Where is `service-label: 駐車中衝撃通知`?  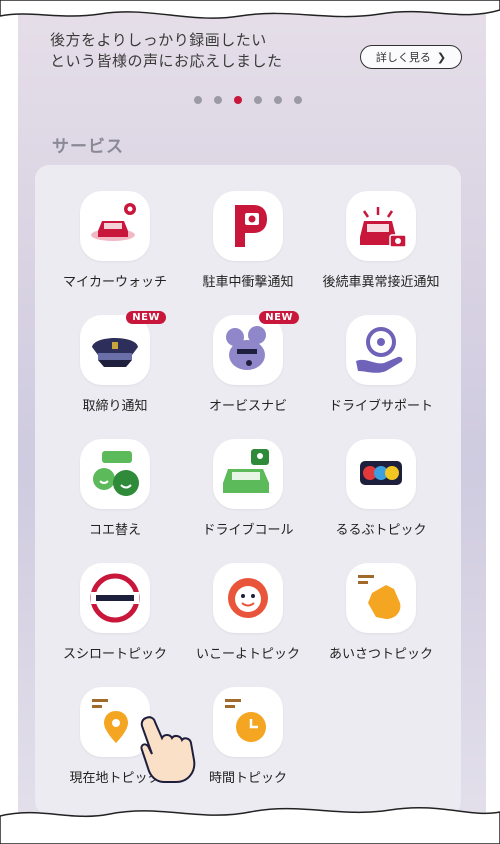 service-label: 駐車中衝撃通知 is located at coordinates (248, 282).